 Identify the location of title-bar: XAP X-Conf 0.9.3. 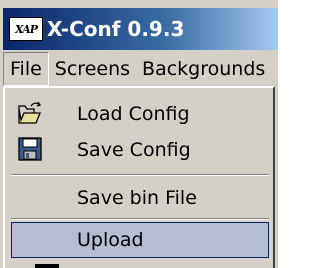
(140, 29).